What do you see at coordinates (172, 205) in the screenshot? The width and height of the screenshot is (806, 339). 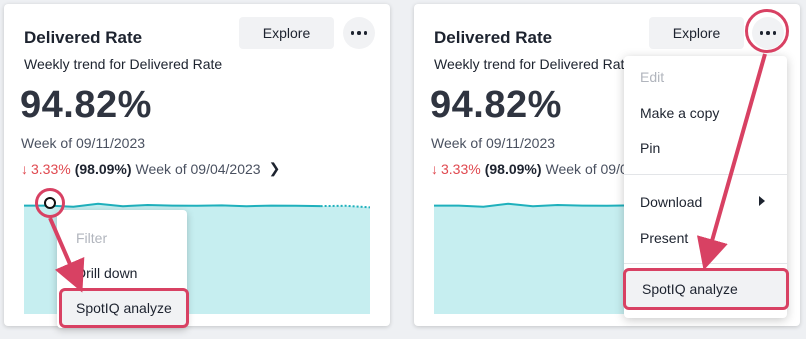 I see `chart-line` at bounding box center [172, 205].